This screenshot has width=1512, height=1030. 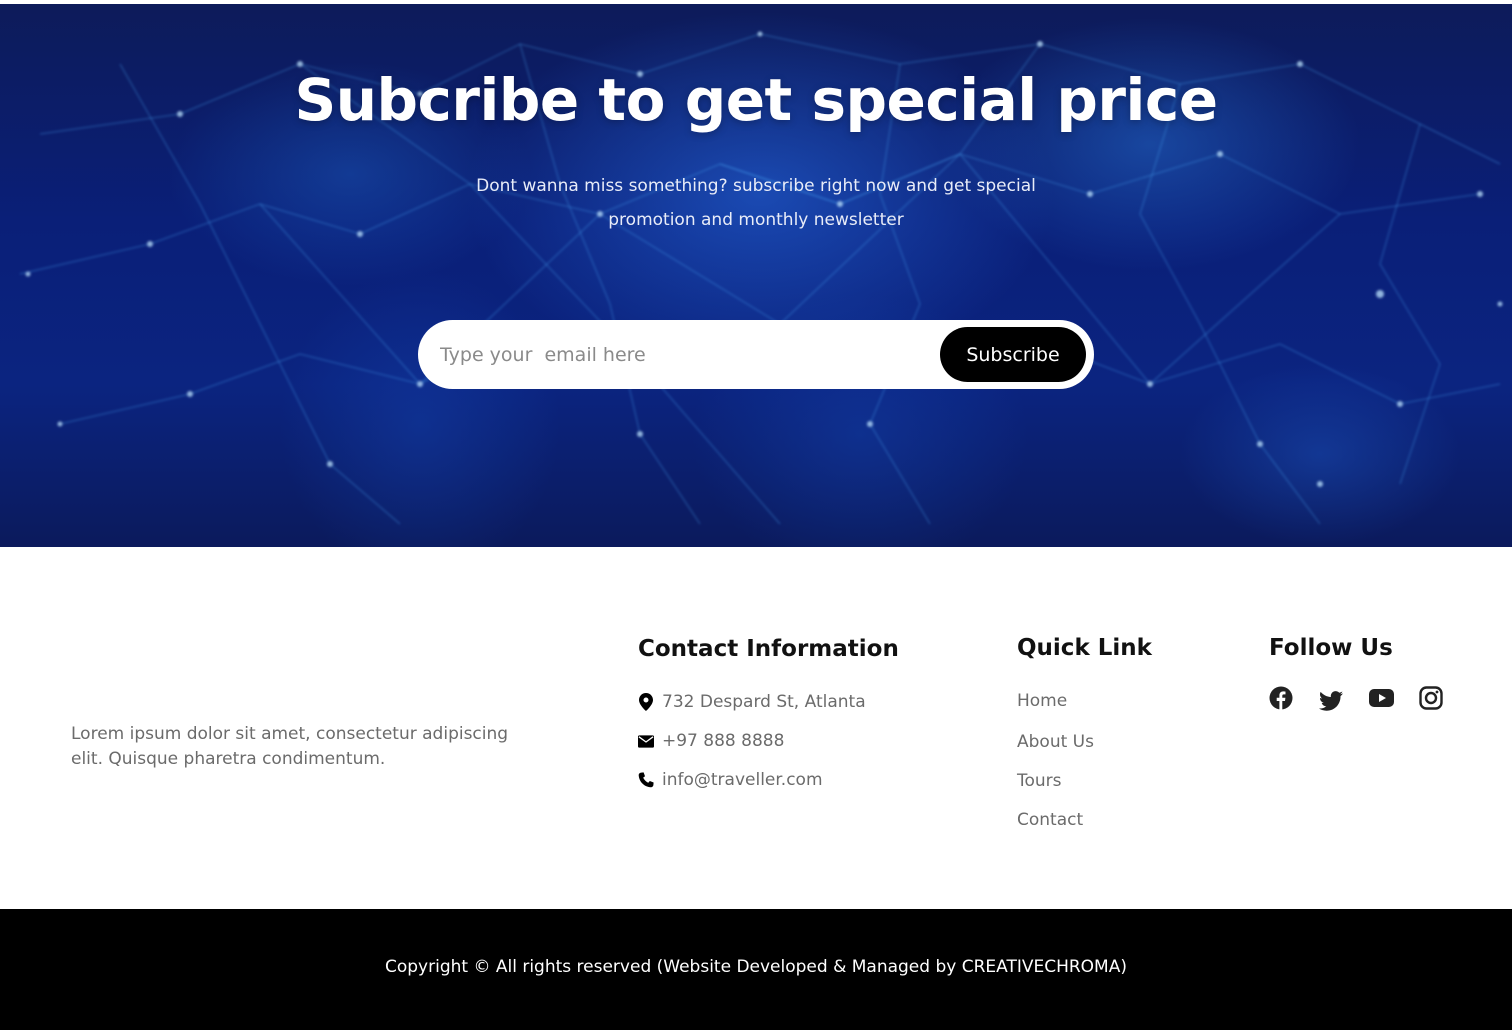 I want to click on contact-phone: +97 888 8888, so click(x=711, y=741).